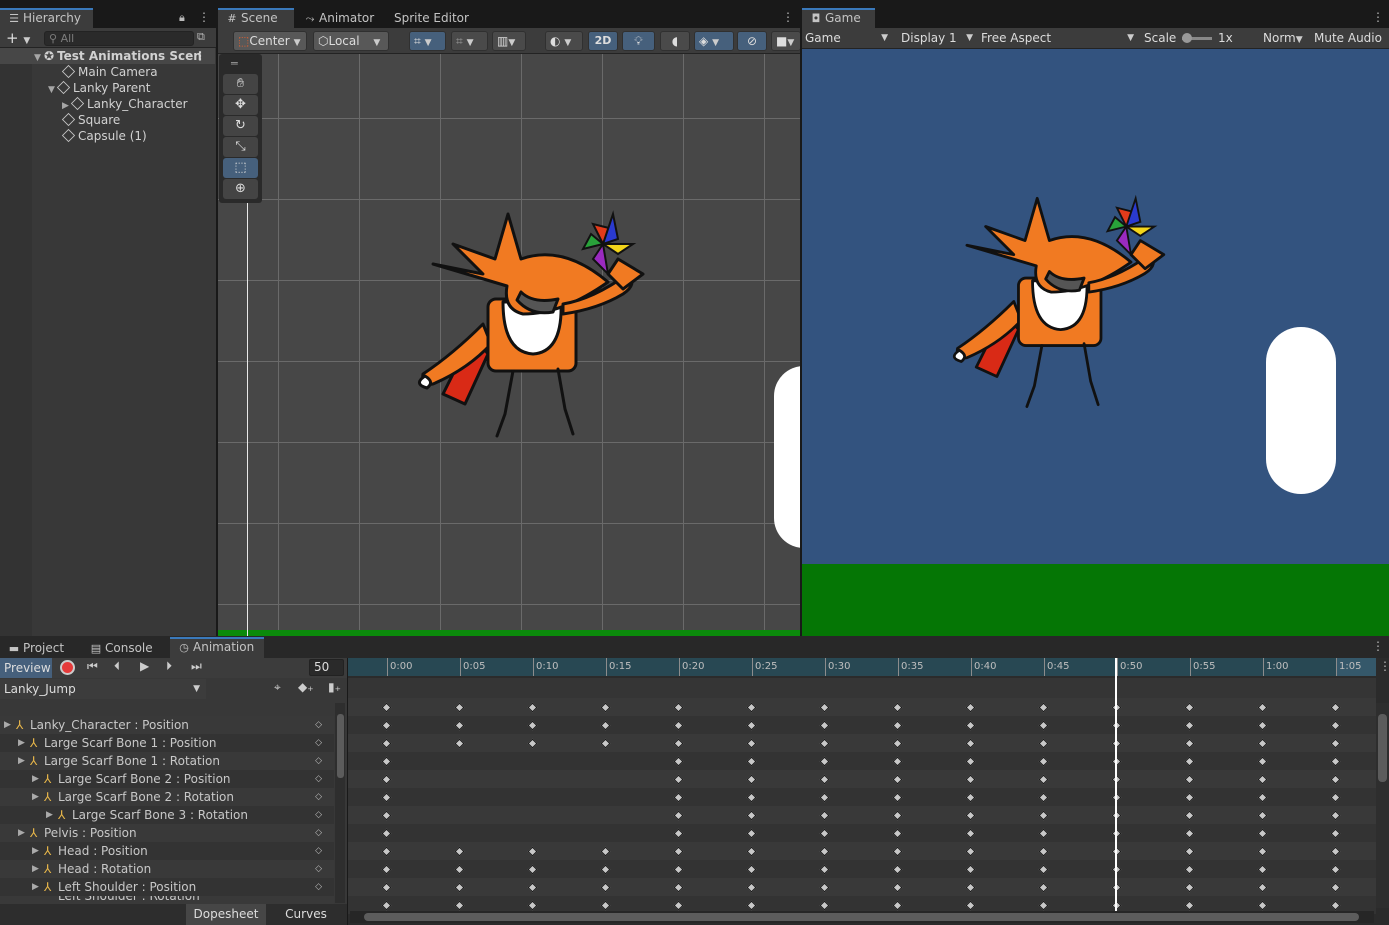  What do you see at coordinates (431, 18) in the screenshot?
I see `tab-sprite-editor: Sprite Editor` at bounding box center [431, 18].